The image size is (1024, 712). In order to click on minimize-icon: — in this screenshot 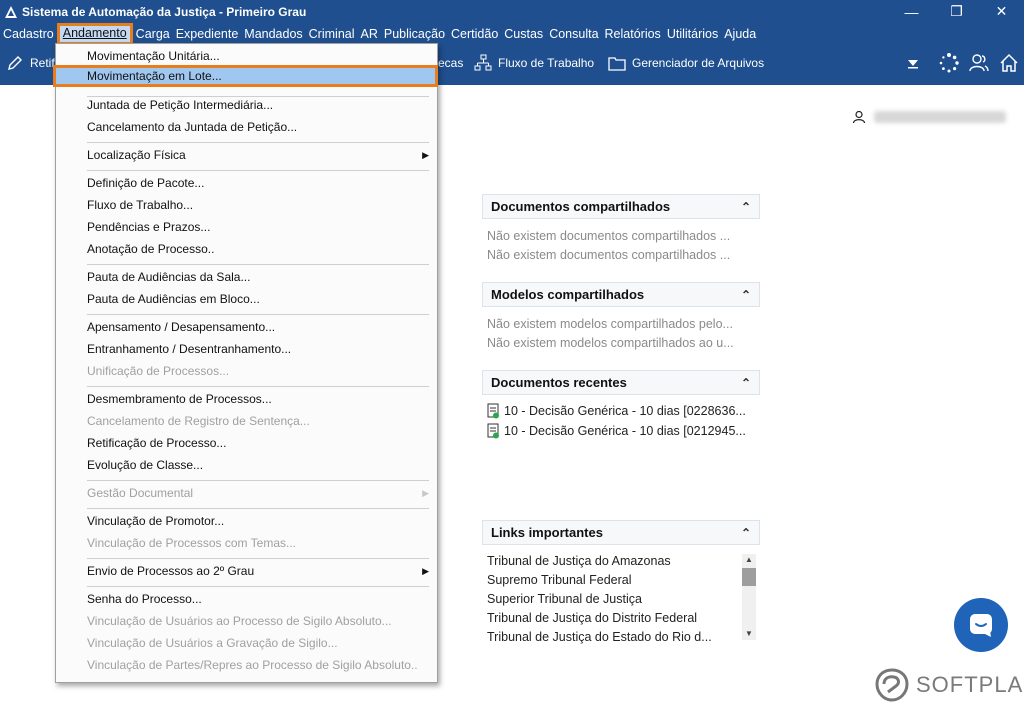, I will do `click(911, 11)`.